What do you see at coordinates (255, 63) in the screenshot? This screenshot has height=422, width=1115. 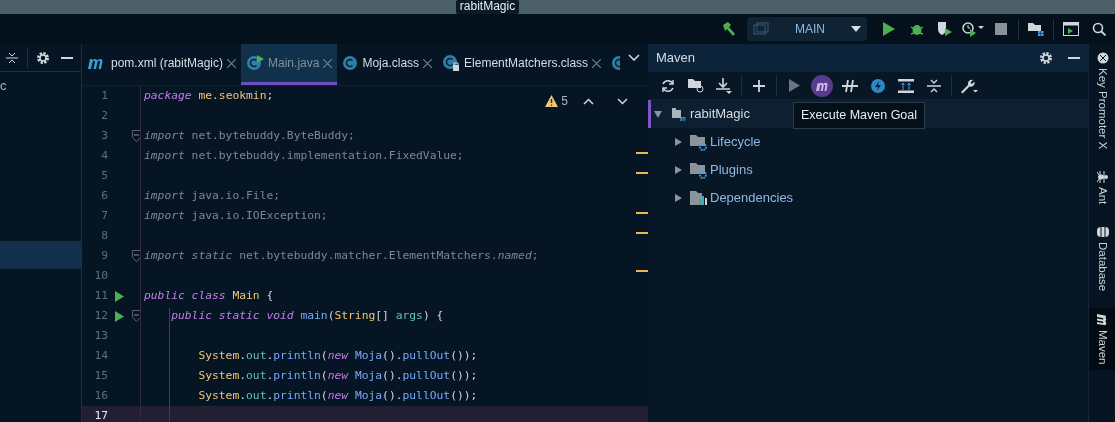 I see `class-run-icon` at bounding box center [255, 63].